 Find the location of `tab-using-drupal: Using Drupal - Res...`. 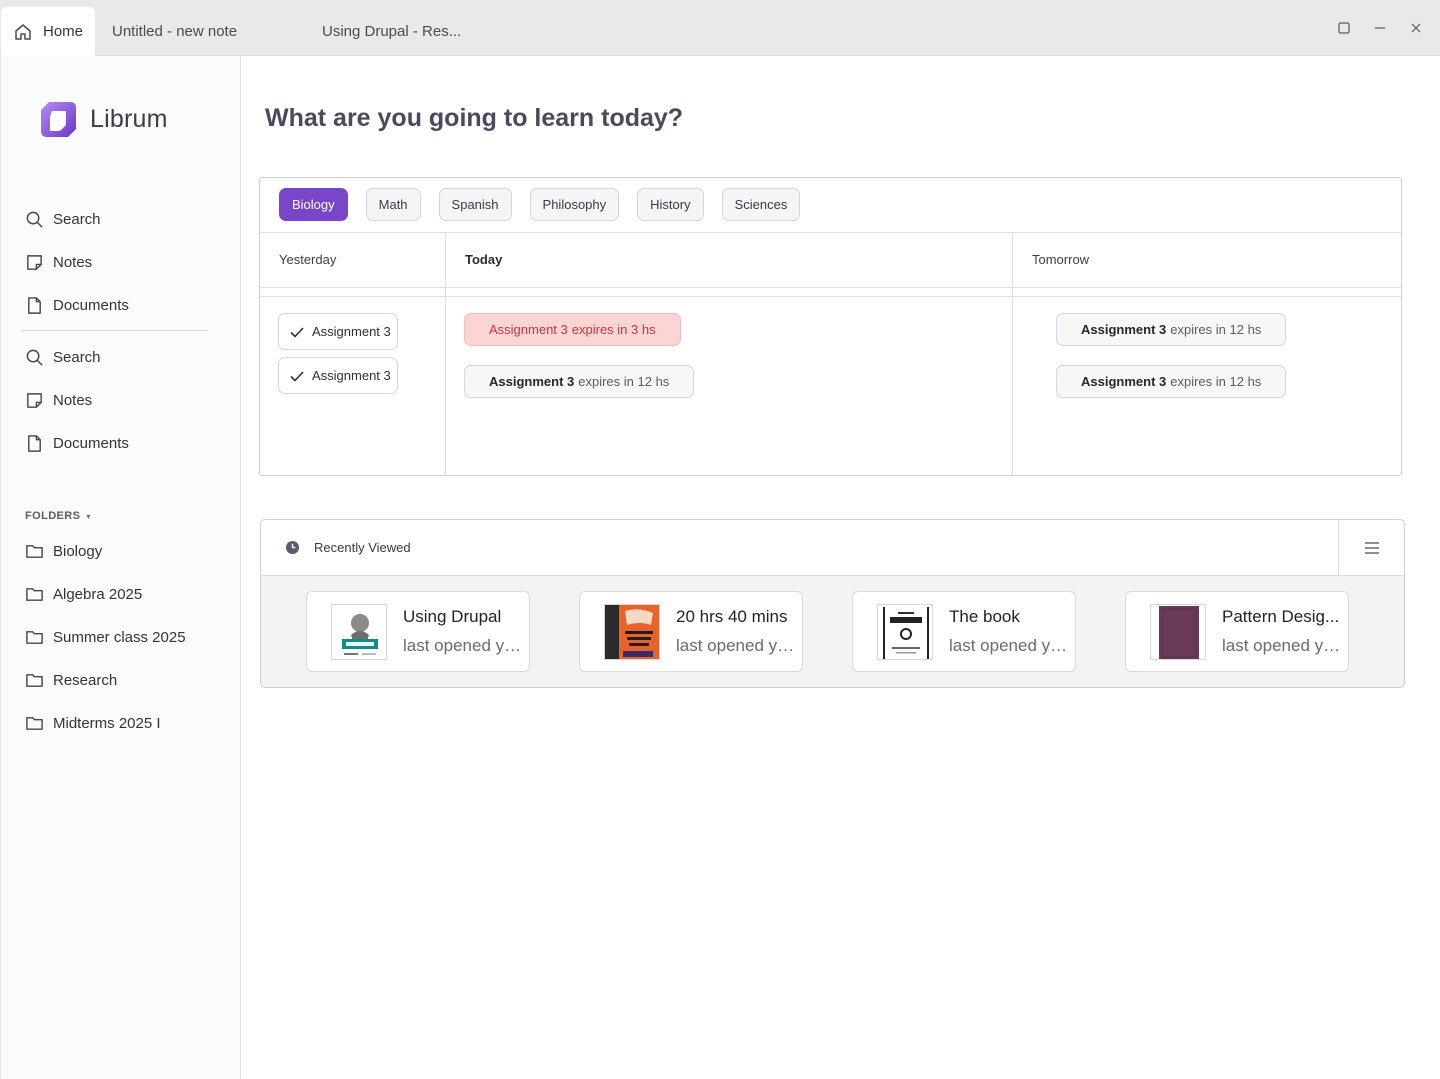

tab-using-drupal: Using Drupal - Res... is located at coordinates (391, 31).